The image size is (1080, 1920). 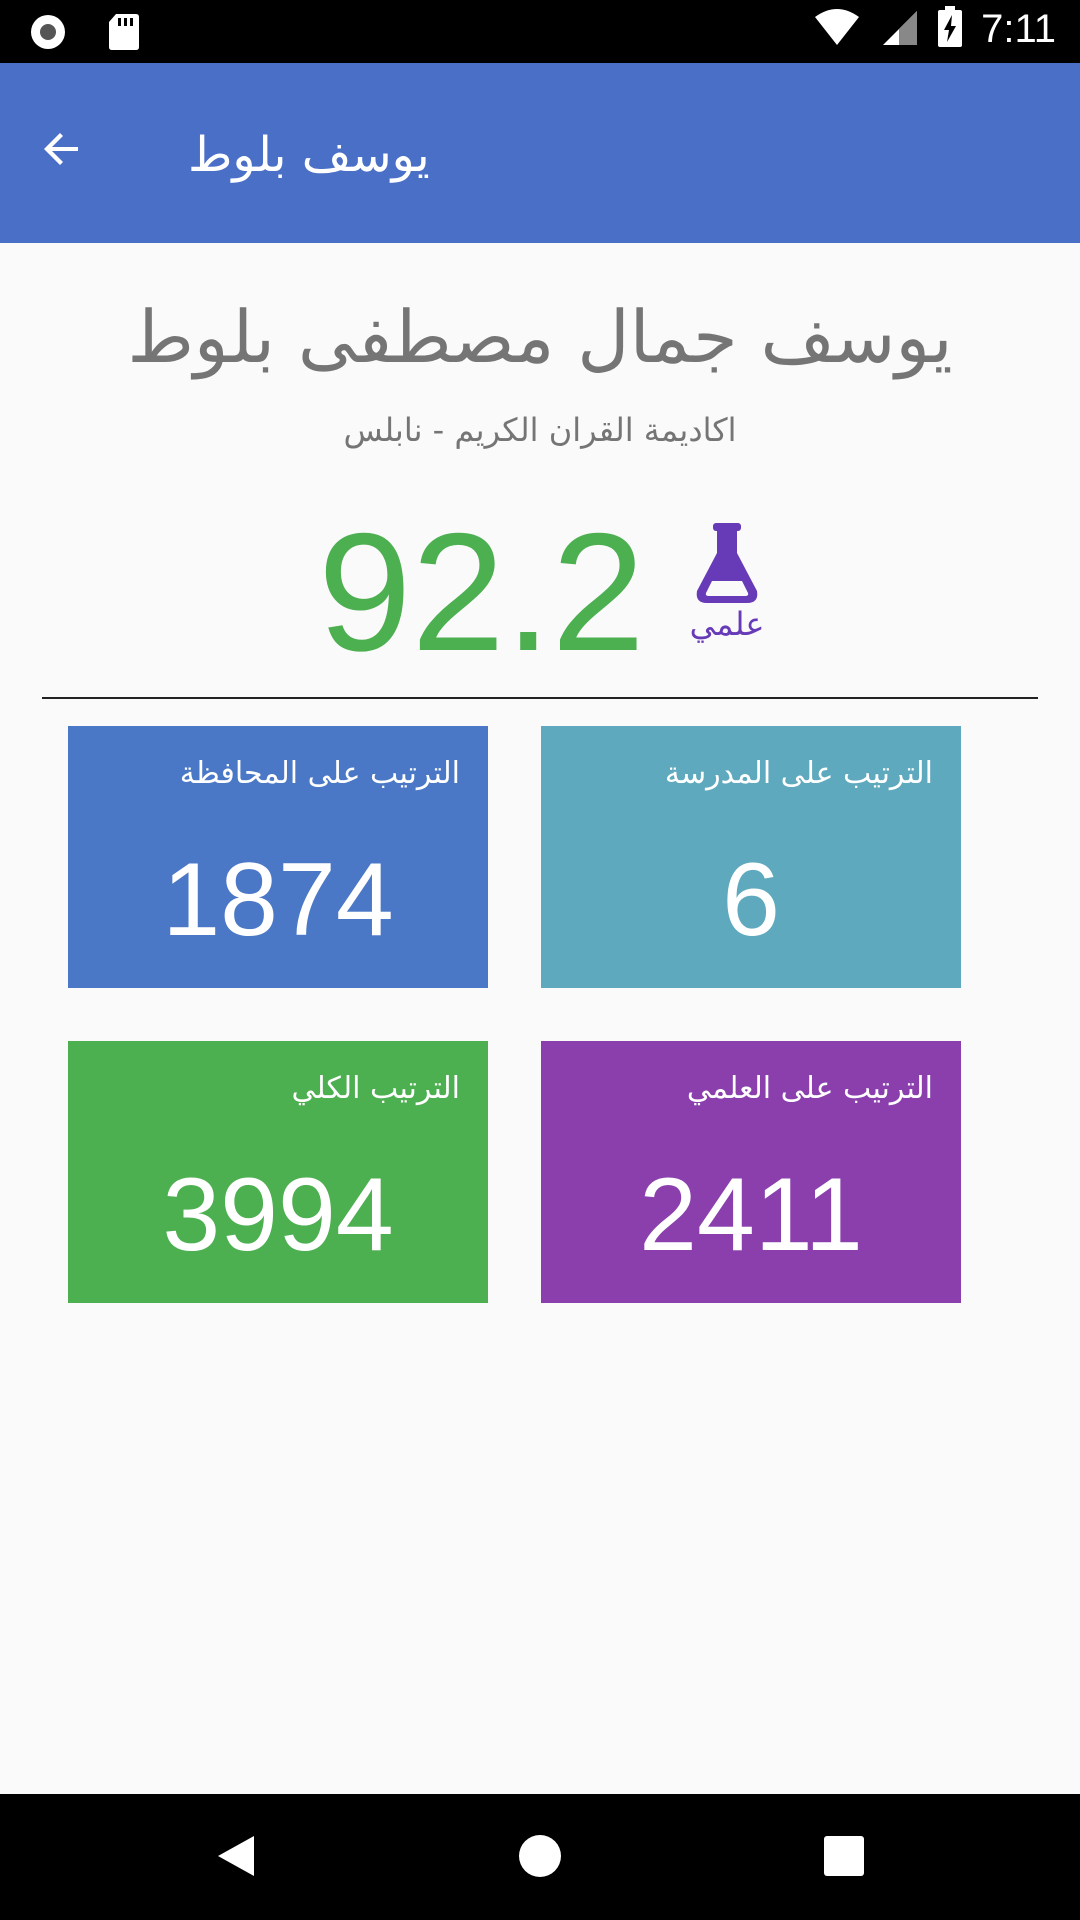 I want to click on rank-governorate-value: 1874, so click(x=278, y=900).